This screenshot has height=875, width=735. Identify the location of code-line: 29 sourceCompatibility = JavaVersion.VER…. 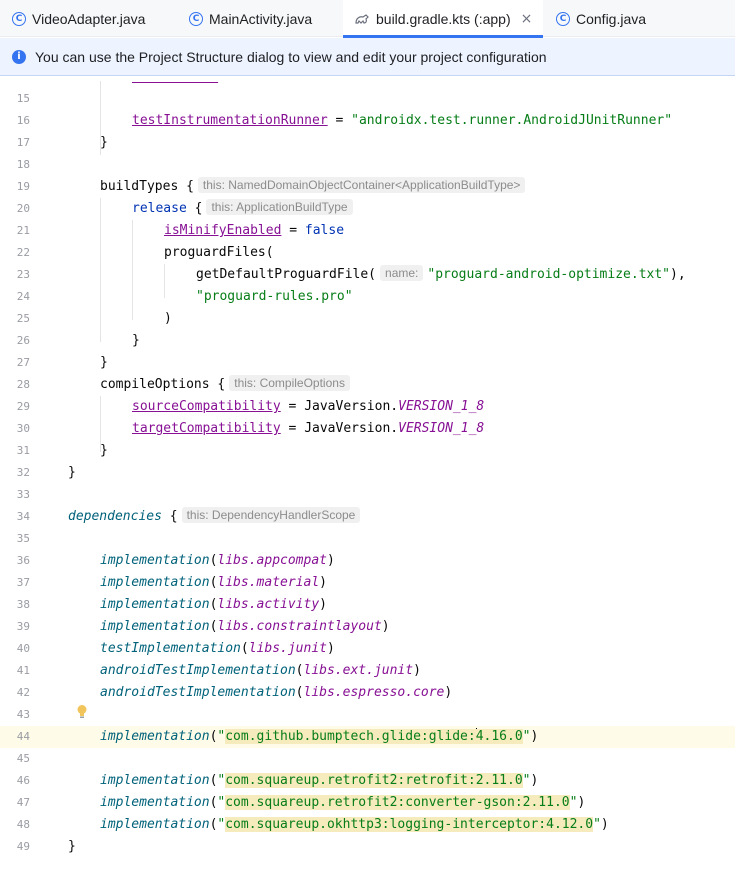
(367, 407).